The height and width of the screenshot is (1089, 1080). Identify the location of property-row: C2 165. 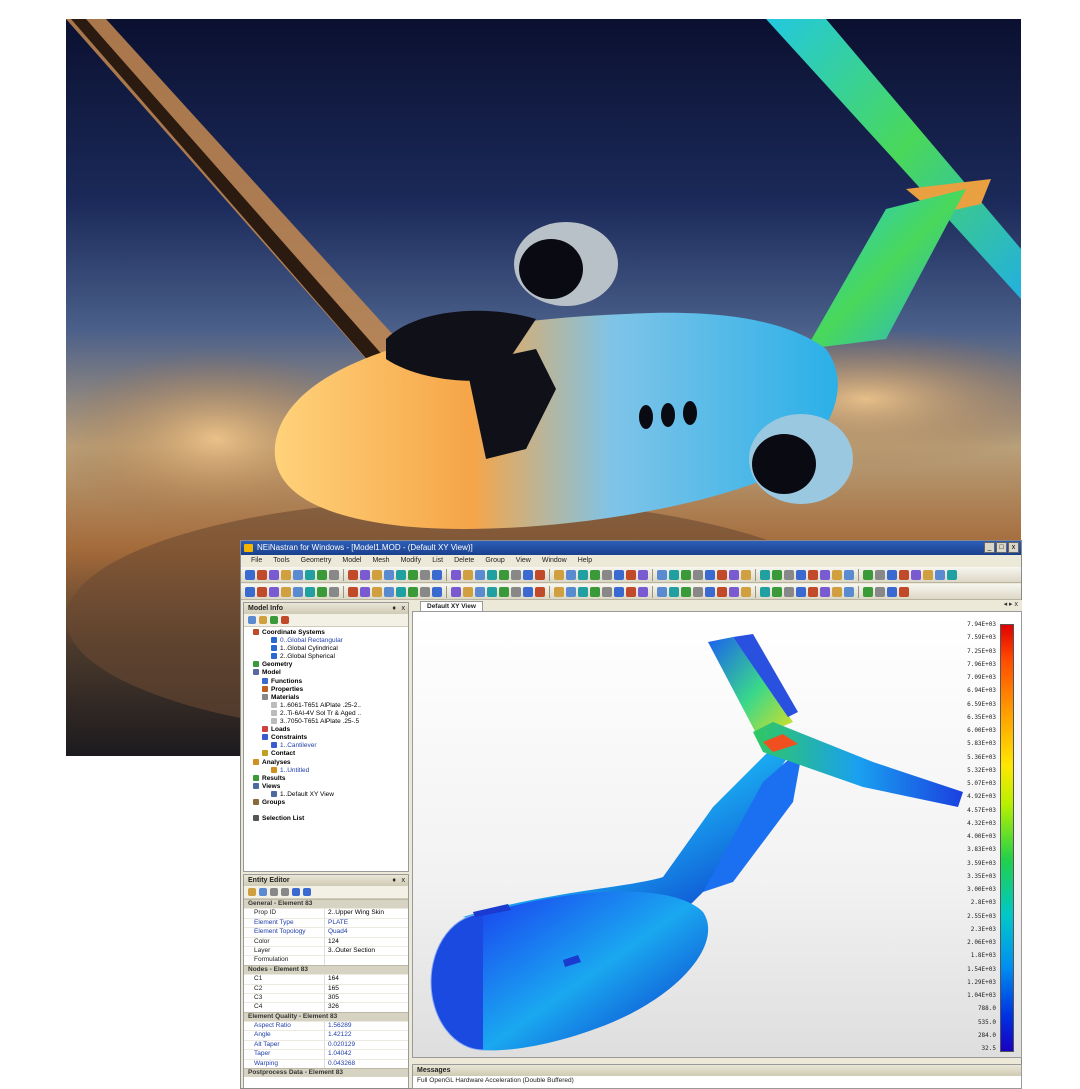
(326, 988).